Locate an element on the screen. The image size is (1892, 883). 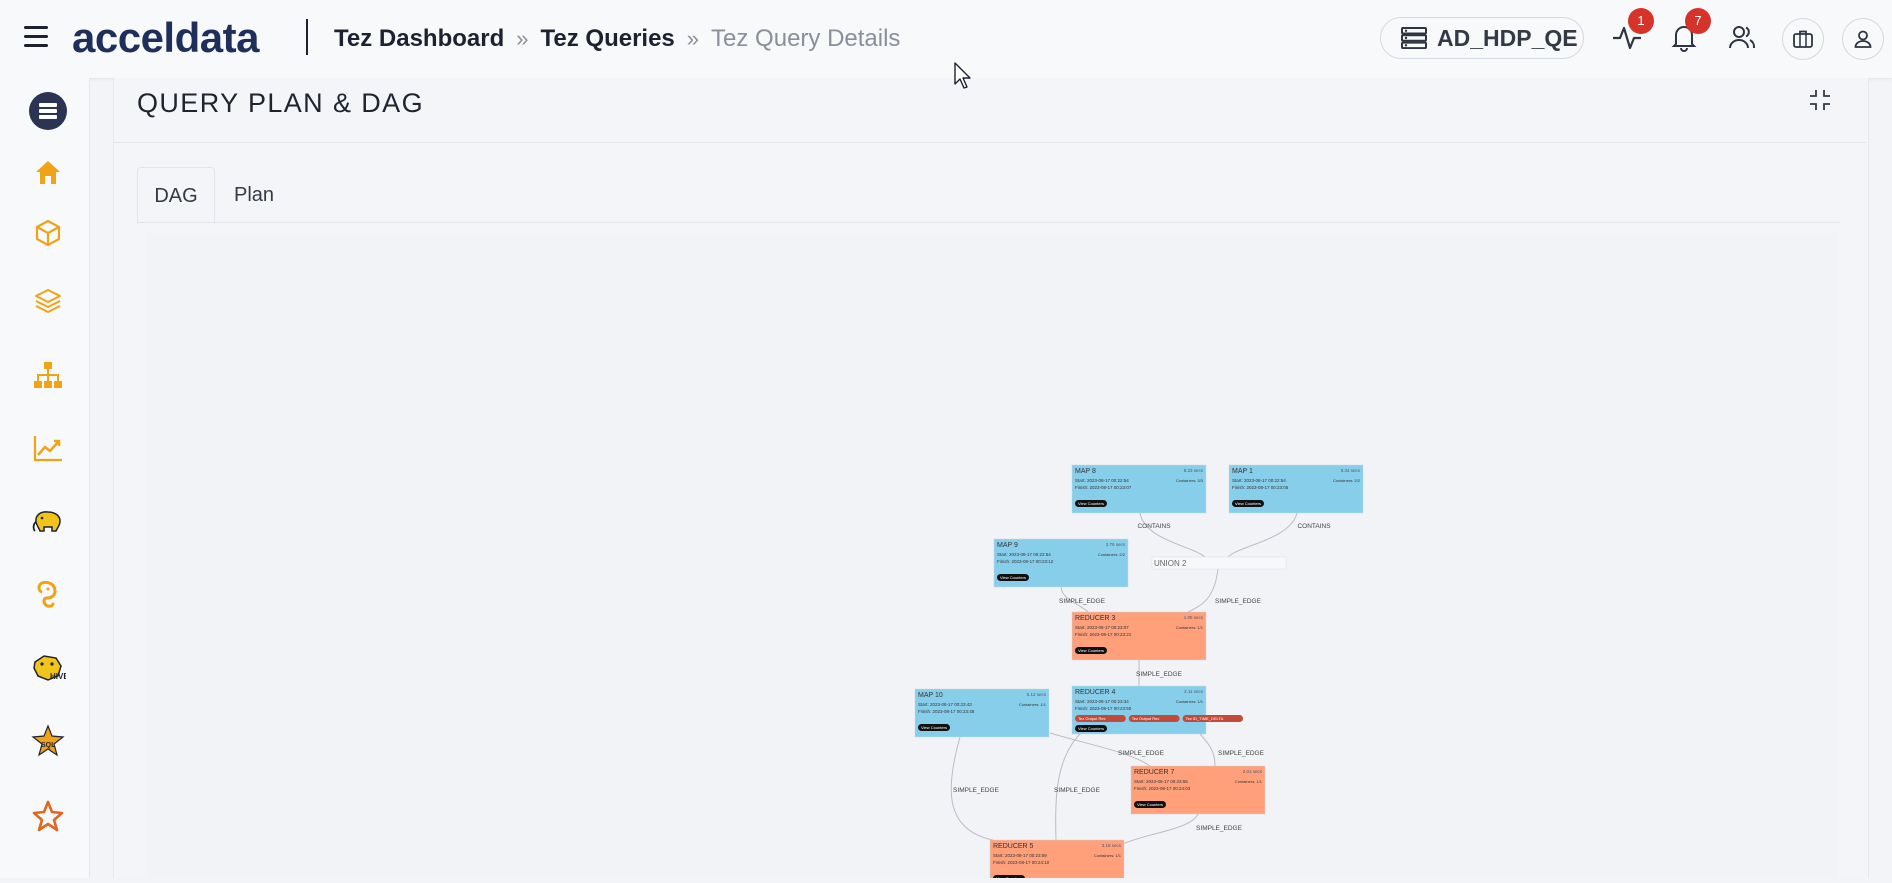
cluster-selector: AD_HDP_QE is located at coordinates (1482, 38).